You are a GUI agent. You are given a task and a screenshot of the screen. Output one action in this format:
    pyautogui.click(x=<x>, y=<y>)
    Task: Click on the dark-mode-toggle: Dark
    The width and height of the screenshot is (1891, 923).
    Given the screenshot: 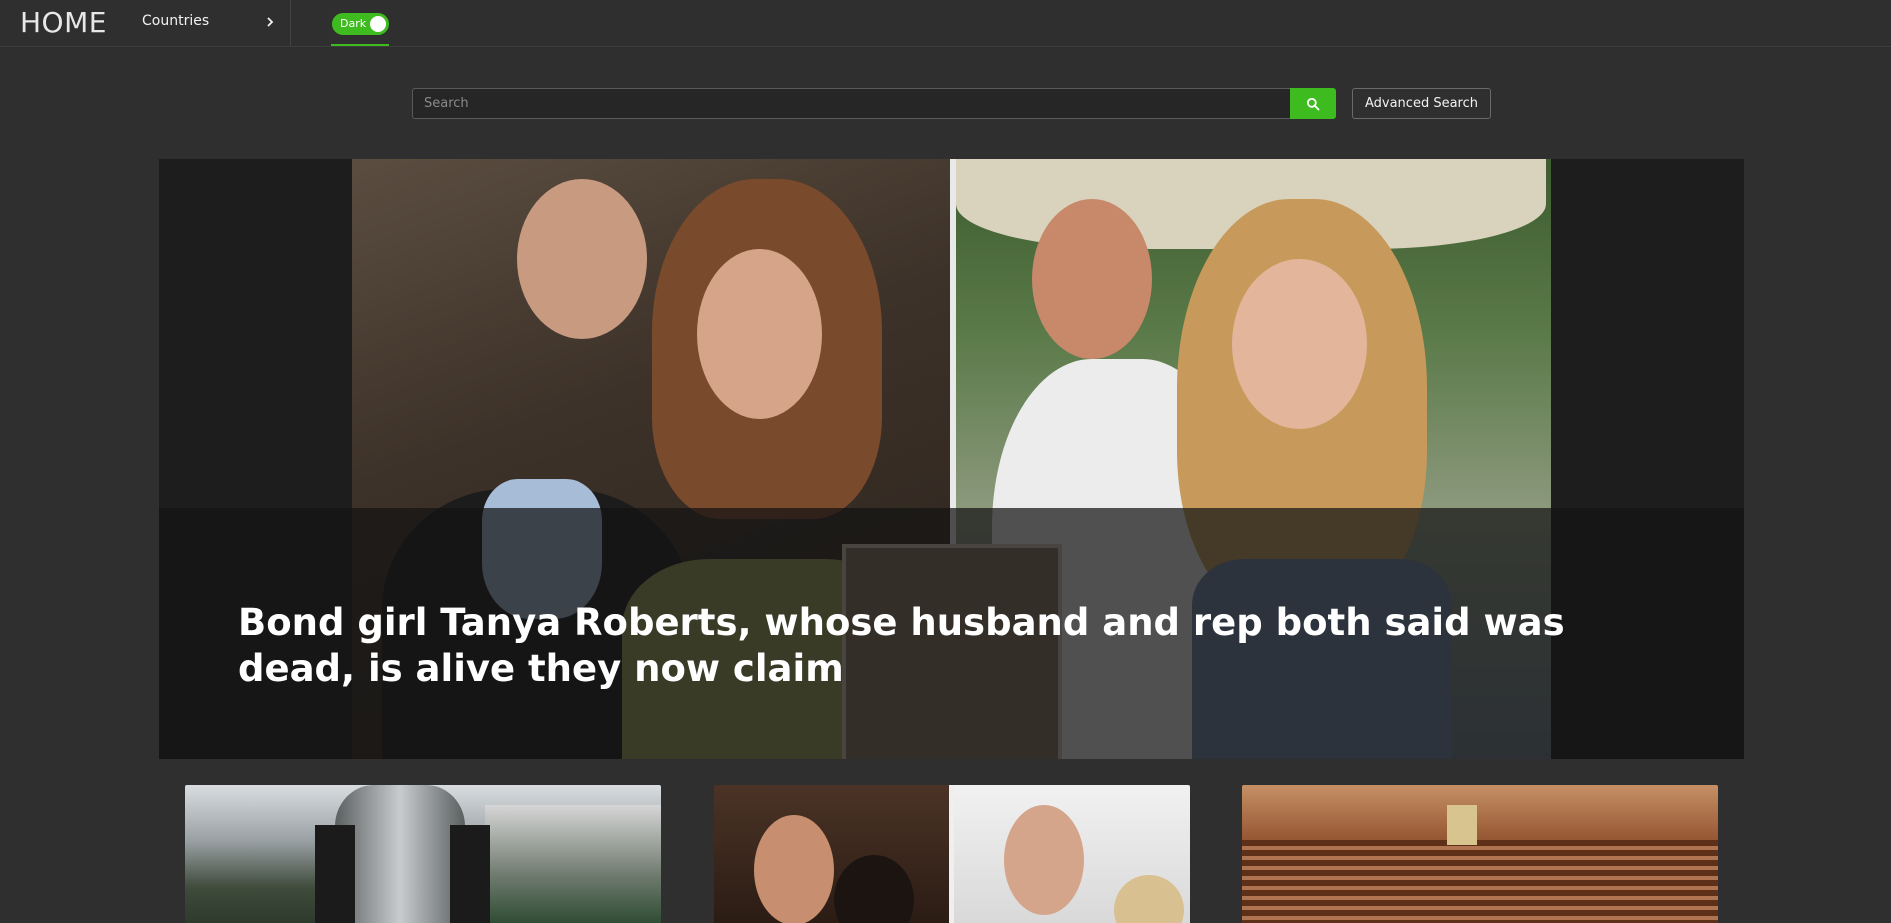 What is the action you would take?
    pyautogui.click(x=360, y=24)
    